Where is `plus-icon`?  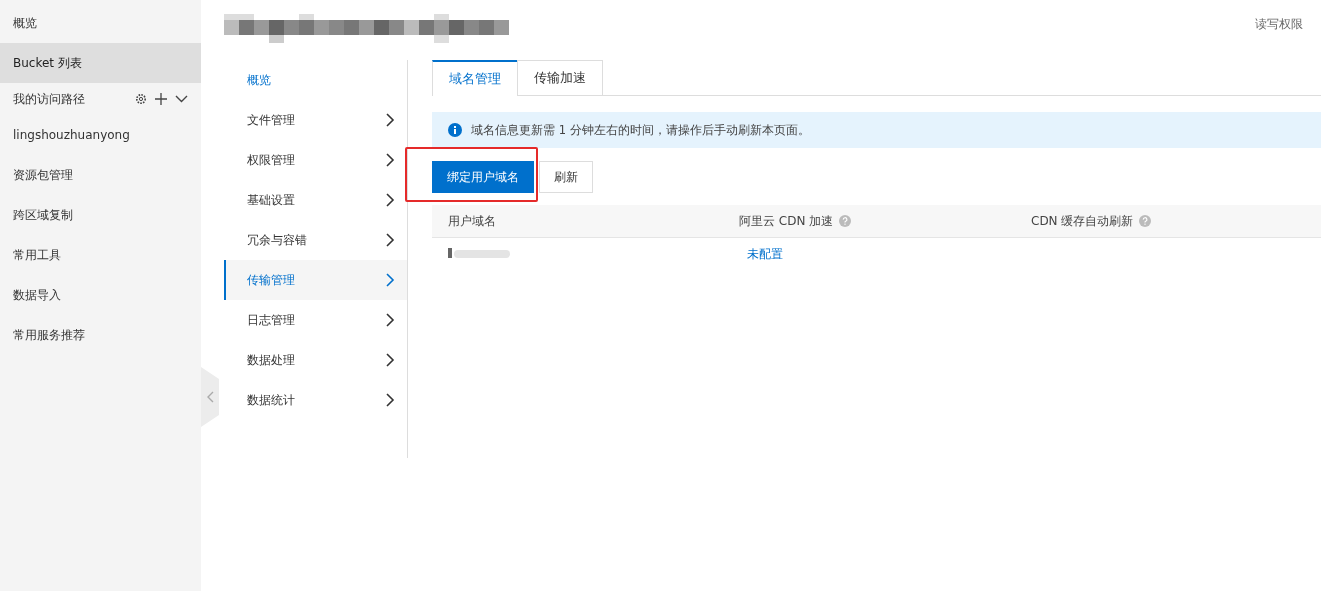 plus-icon is located at coordinates (161, 99).